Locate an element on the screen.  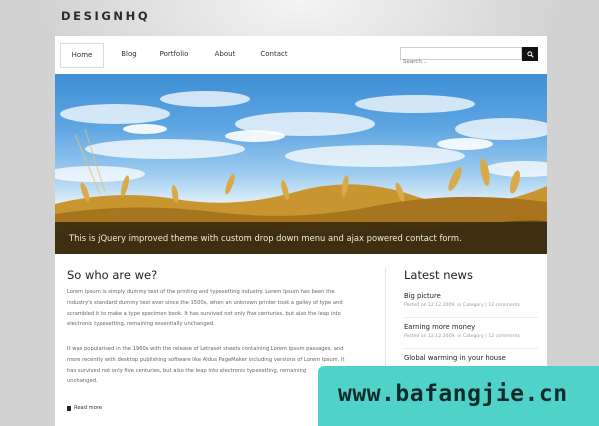
news-section-title: Latest news is located at coordinates (438, 275).